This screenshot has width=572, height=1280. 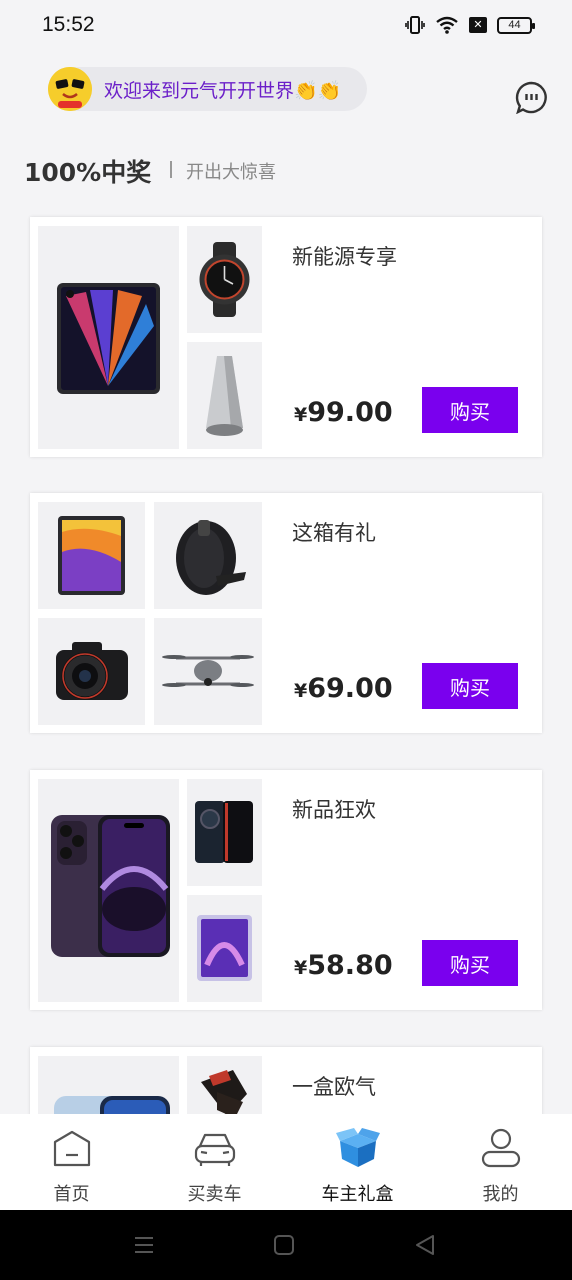 I want to click on system-nav-bar, so click(x=286, y=1245).